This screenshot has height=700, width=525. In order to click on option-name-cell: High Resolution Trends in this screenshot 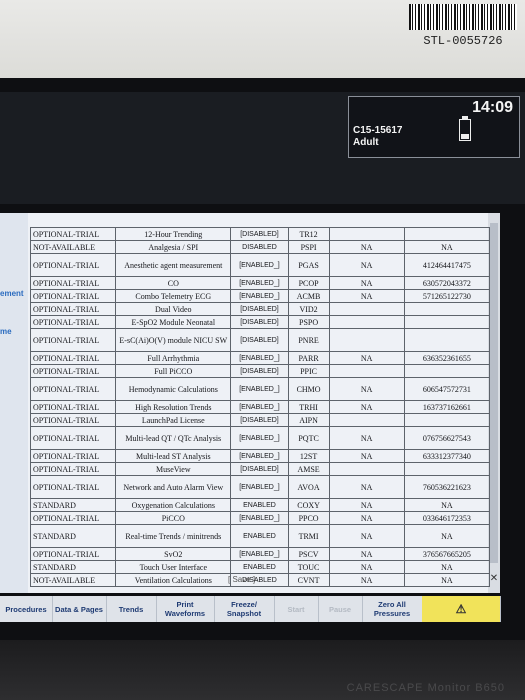, I will do `click(173, 407)`.